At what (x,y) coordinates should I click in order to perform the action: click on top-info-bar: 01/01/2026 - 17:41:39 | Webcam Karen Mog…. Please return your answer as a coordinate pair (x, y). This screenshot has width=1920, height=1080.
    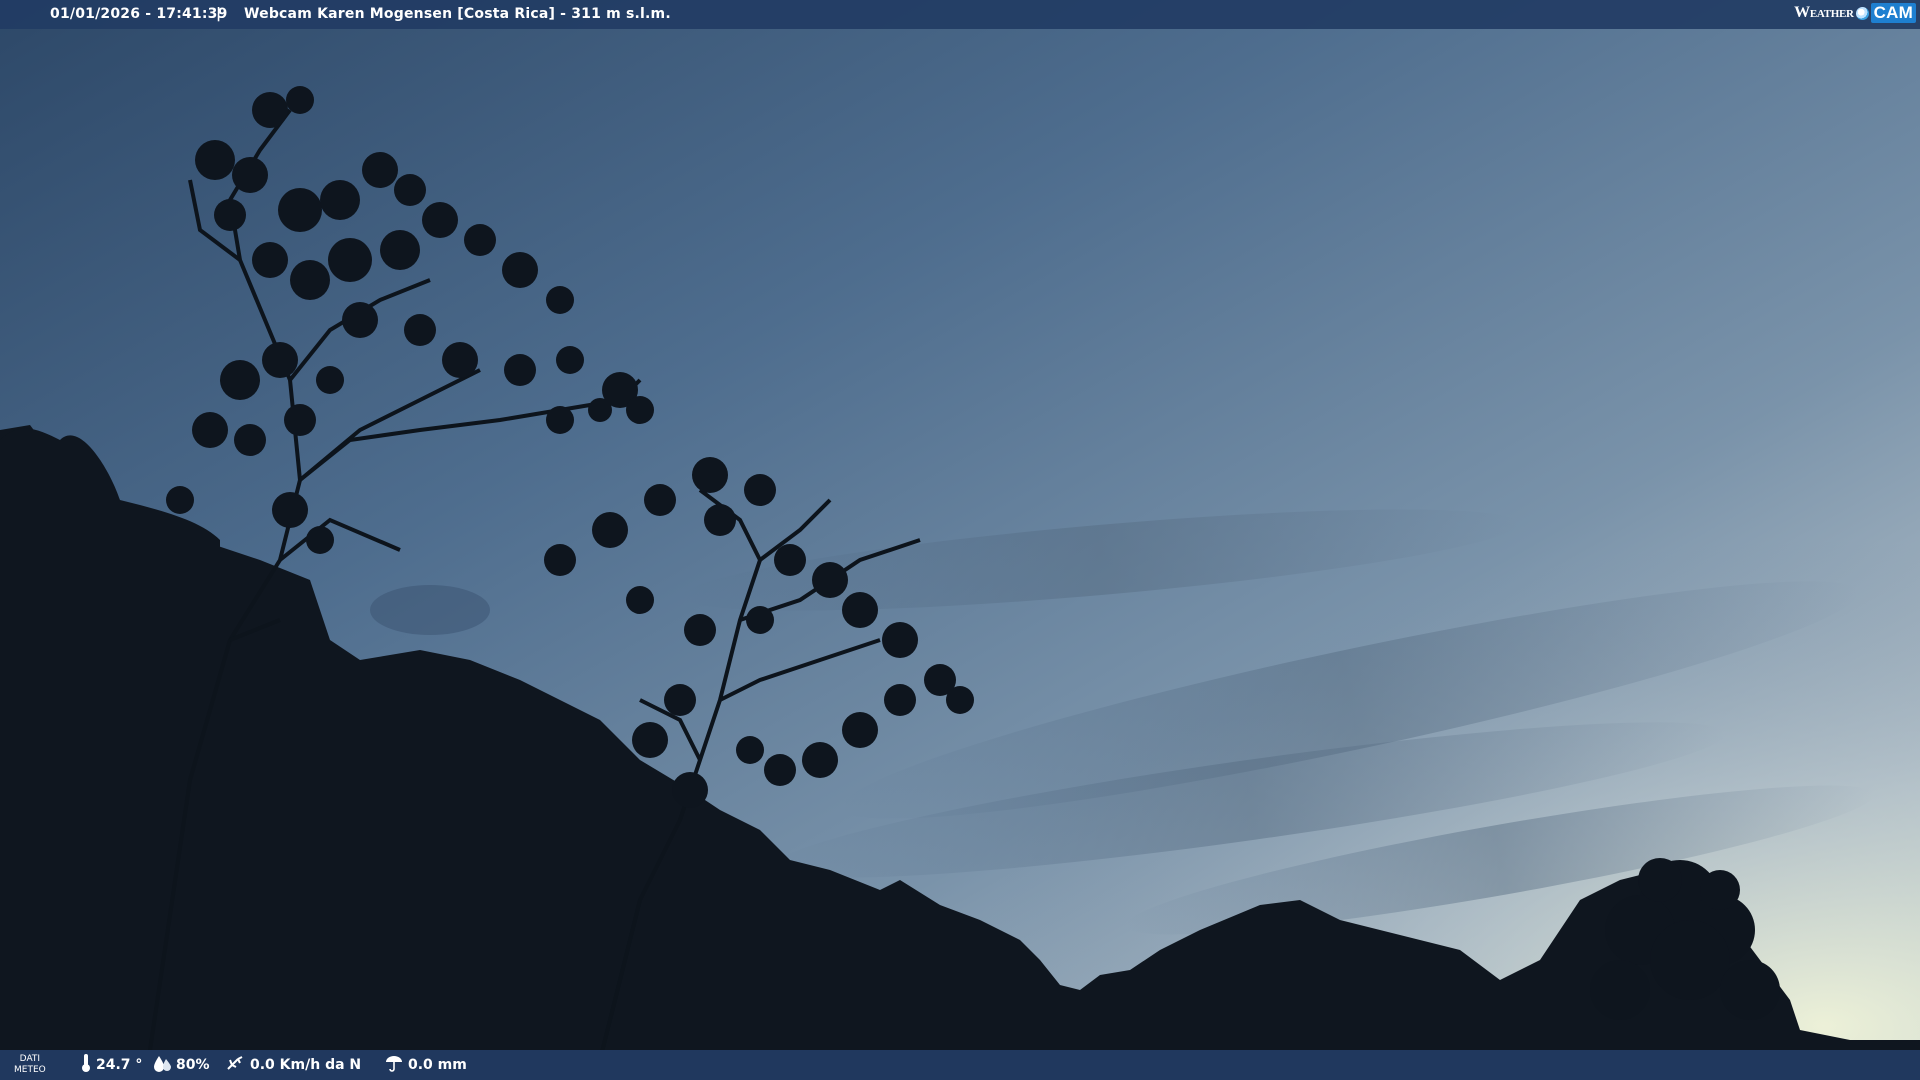
    Looking at the image, I should click on (960, 14).